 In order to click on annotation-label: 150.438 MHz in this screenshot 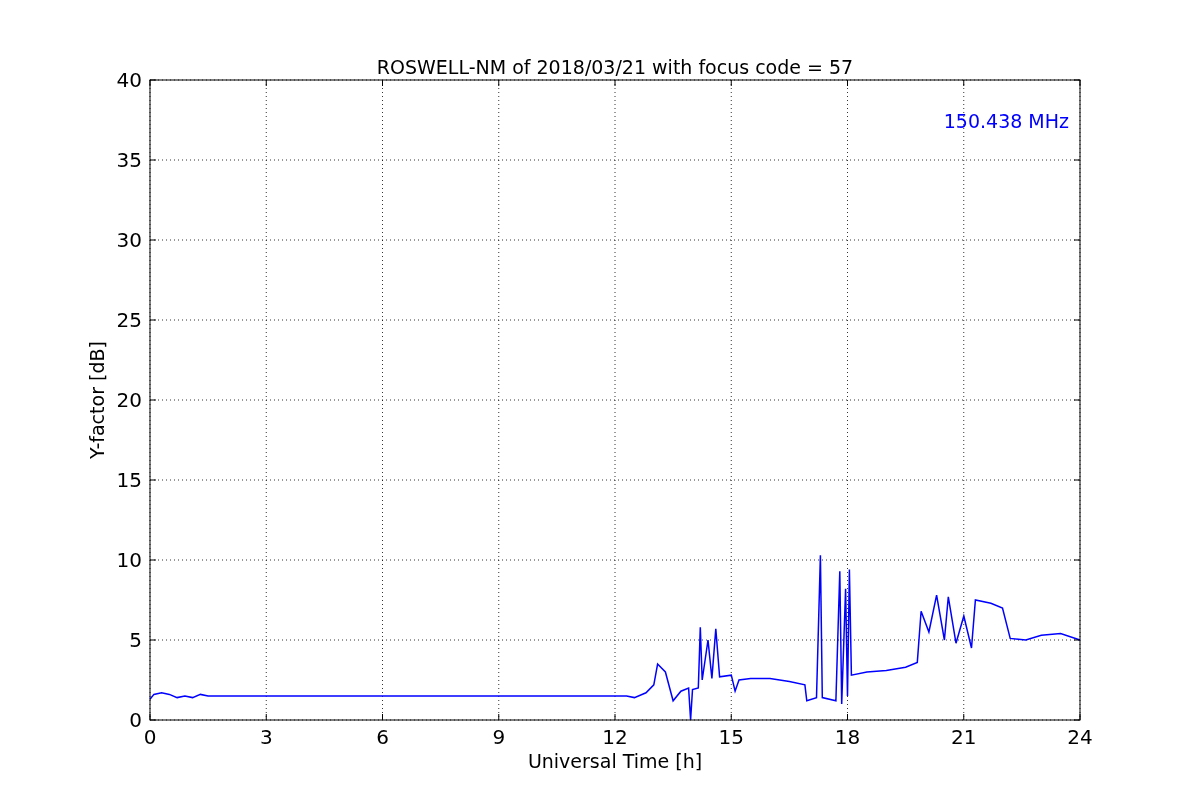, I will do `click(1006, 121)`.